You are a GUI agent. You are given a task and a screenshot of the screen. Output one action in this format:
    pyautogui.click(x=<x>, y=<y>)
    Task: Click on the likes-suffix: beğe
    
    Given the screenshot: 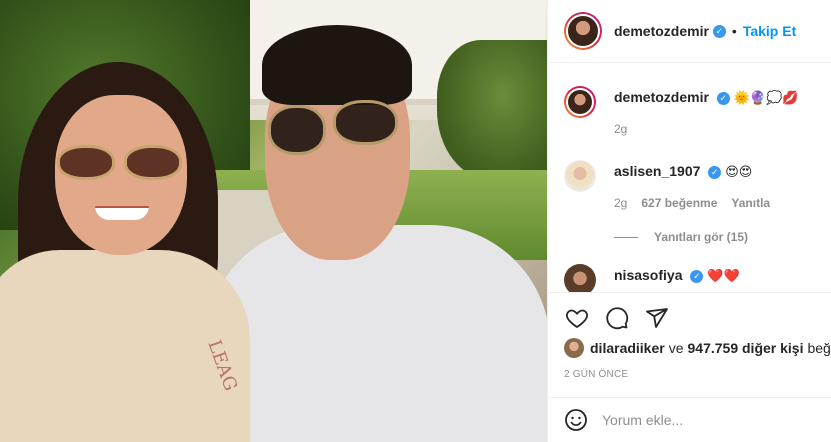 What is the action you would take?
    pyautogui.click(x=819, y=348)
    